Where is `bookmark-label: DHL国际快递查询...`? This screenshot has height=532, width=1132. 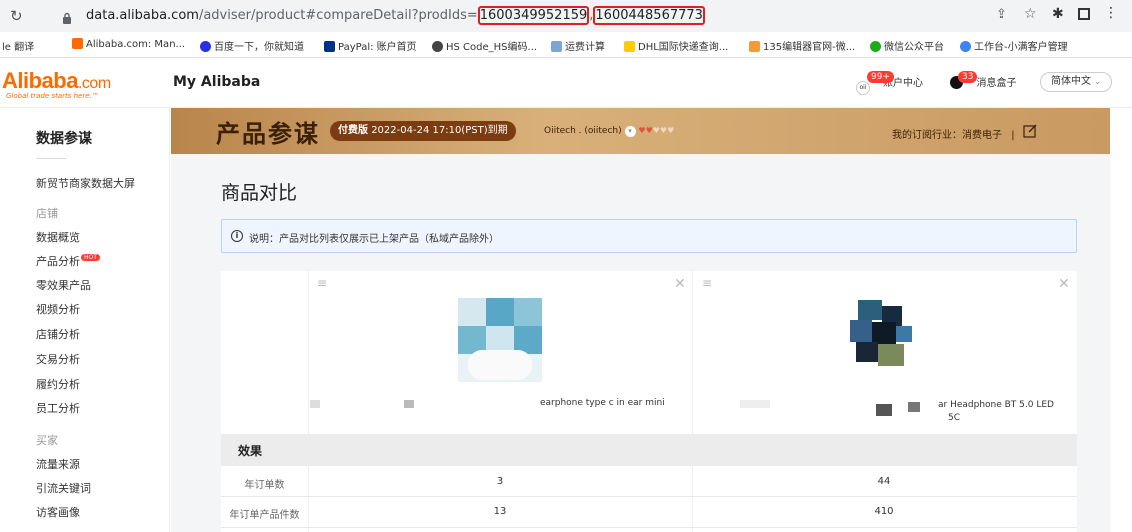
bookmark-label: DHL国际快递查询... is located at coordinates (683, 47).